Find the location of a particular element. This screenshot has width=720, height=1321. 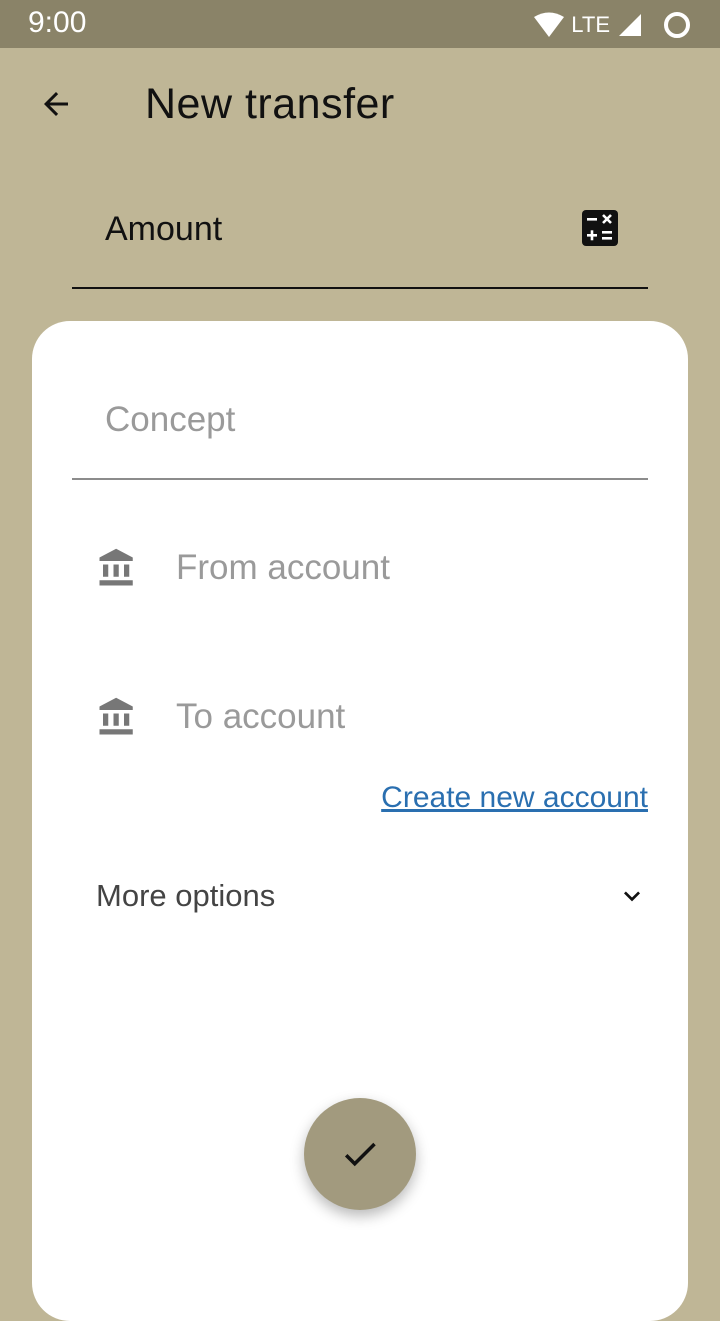

from-account-selector: From account is located at coordinates (376, 568).